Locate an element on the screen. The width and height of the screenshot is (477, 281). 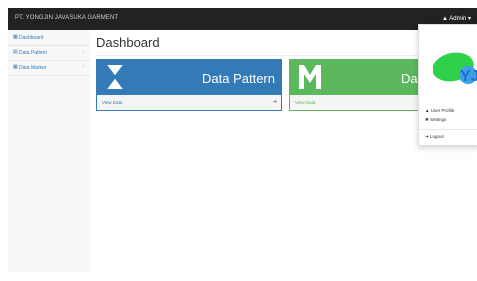
data-pattern-panel: Data Pattern View Data ➜ is located at coordinates (189, 85).